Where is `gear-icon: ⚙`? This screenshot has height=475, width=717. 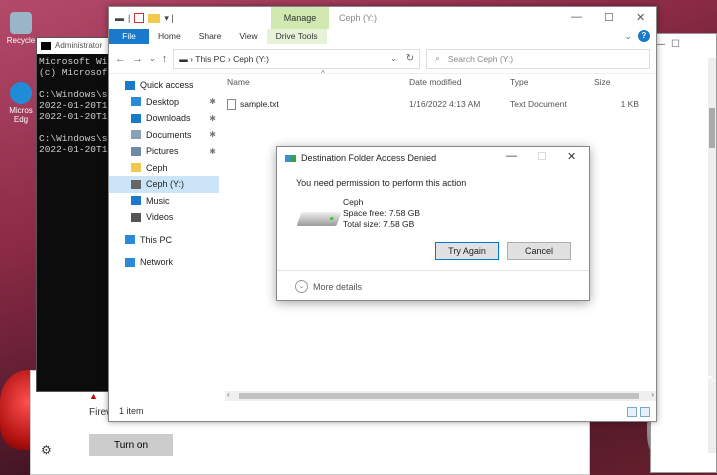 gear-icon: ⚙ is located at coordinates (46, 450).